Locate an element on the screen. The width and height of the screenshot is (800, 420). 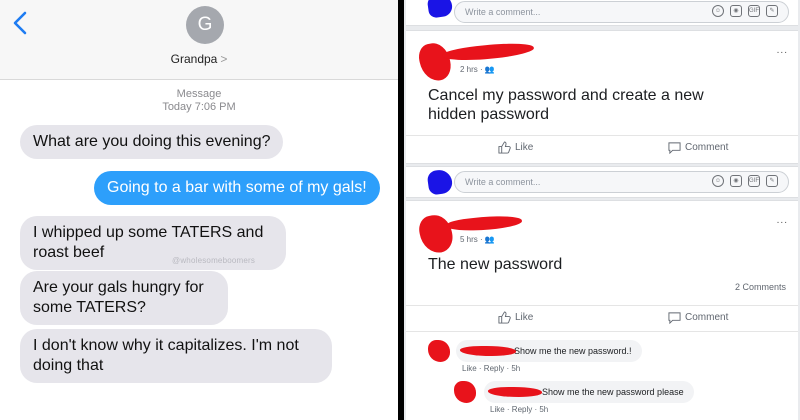
post-text-line: The new password is located at coordinates (495, 264).